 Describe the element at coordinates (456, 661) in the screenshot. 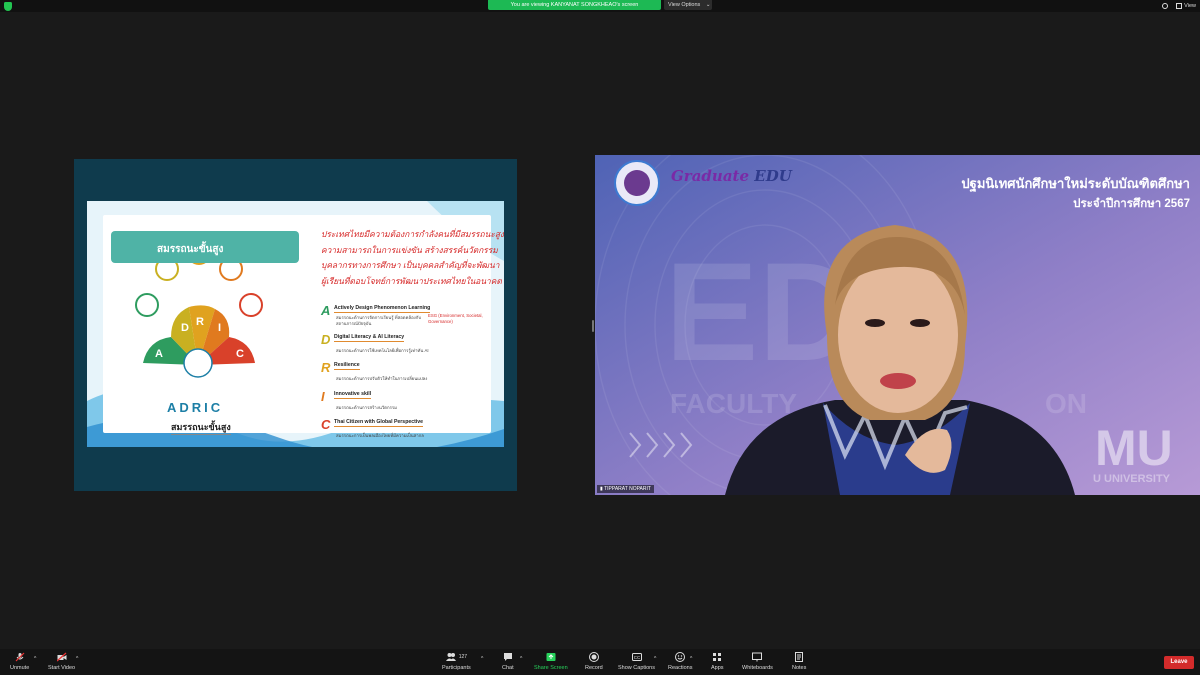

I see `participants-button: 127 Participants` at that location.